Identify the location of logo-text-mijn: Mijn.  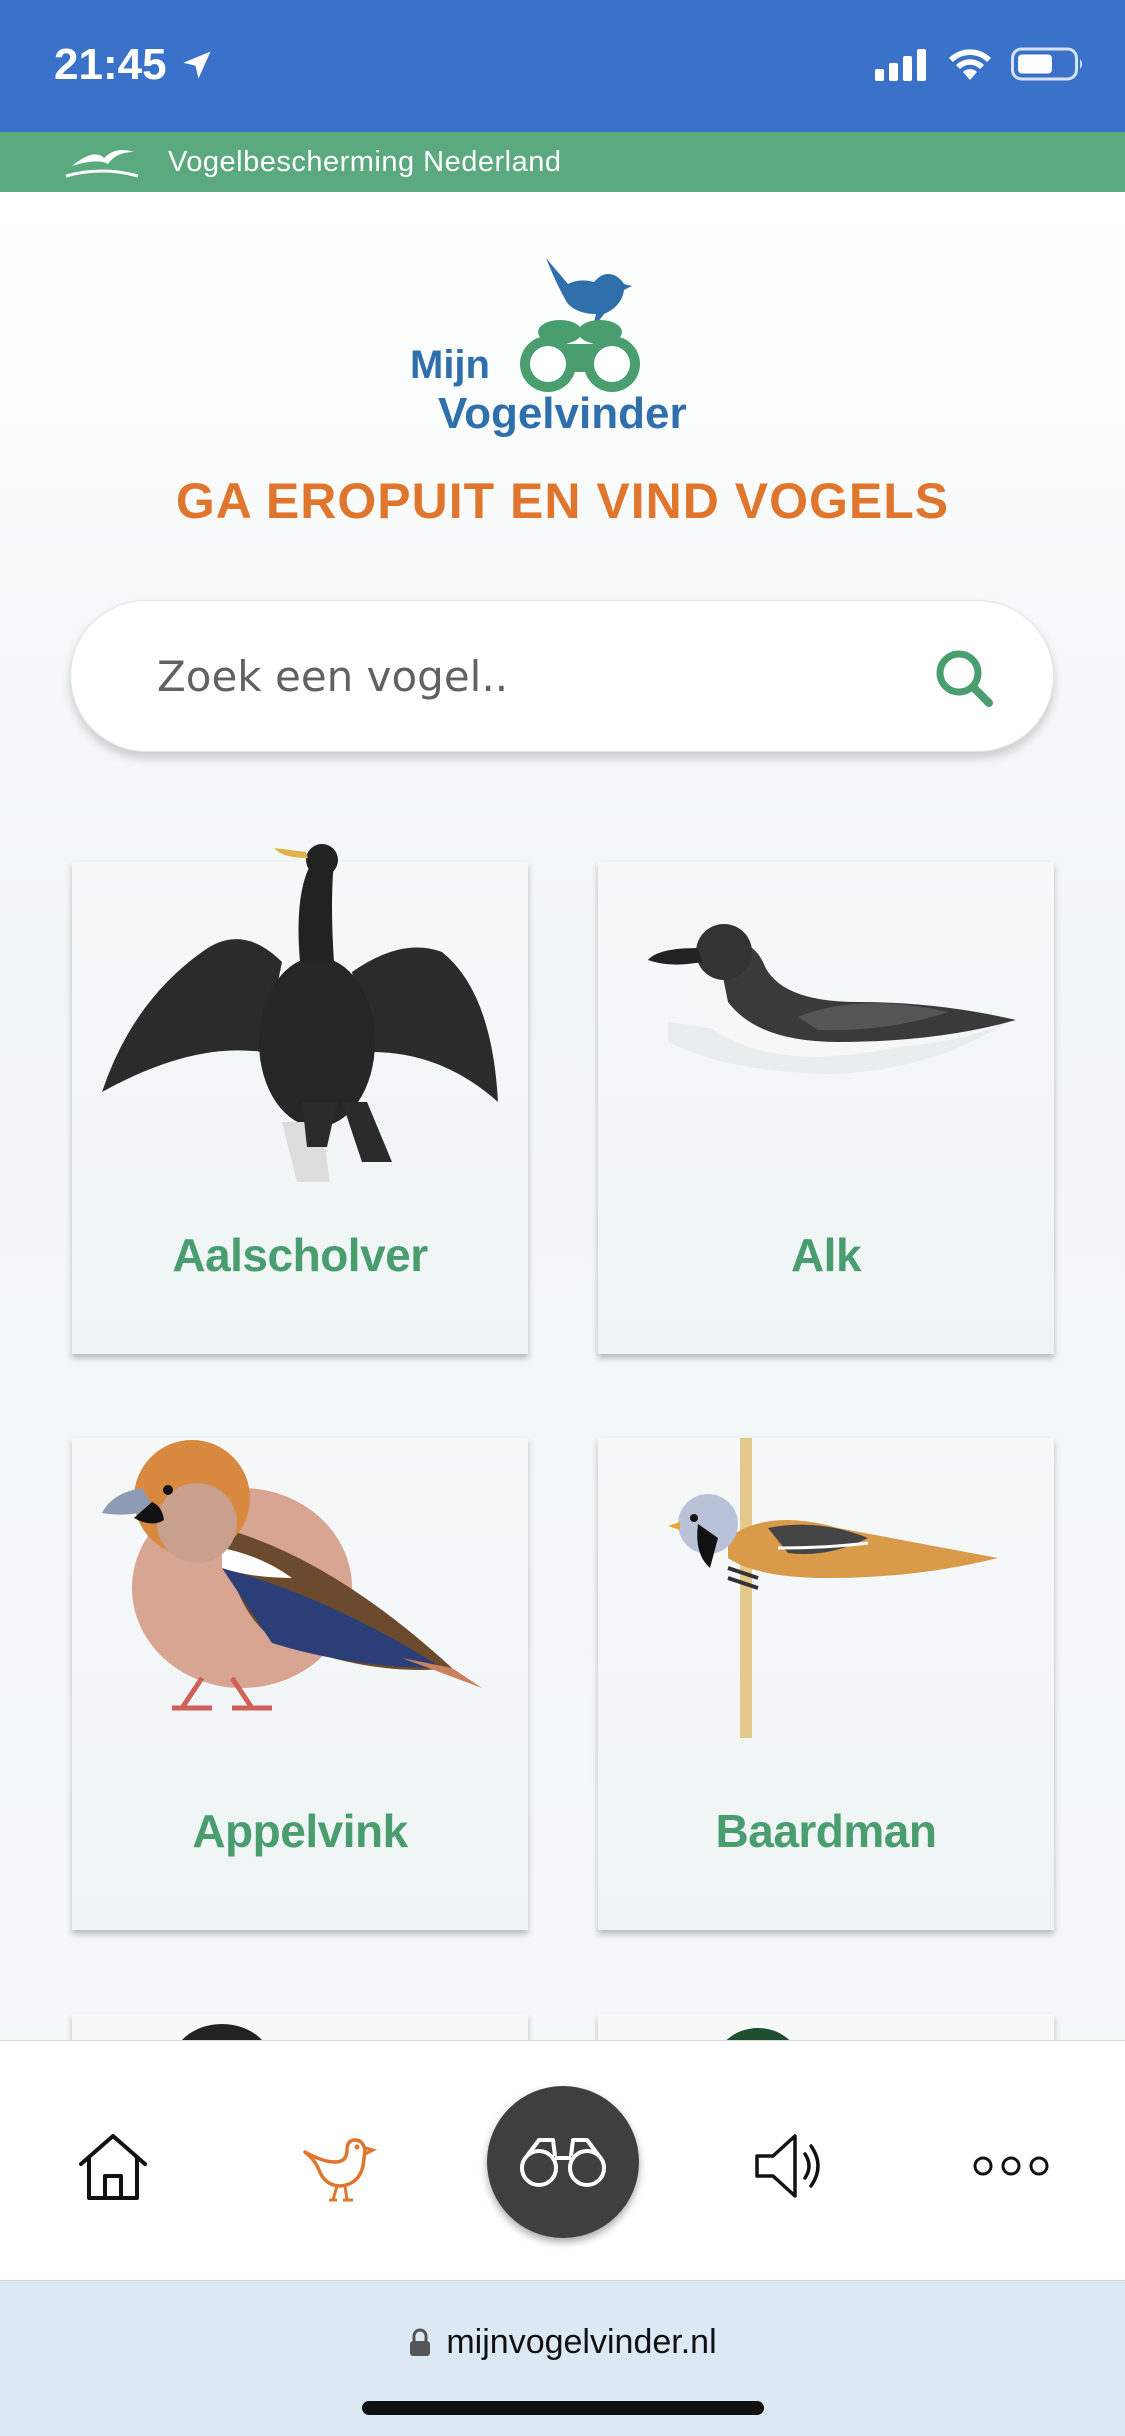
(450, 365).